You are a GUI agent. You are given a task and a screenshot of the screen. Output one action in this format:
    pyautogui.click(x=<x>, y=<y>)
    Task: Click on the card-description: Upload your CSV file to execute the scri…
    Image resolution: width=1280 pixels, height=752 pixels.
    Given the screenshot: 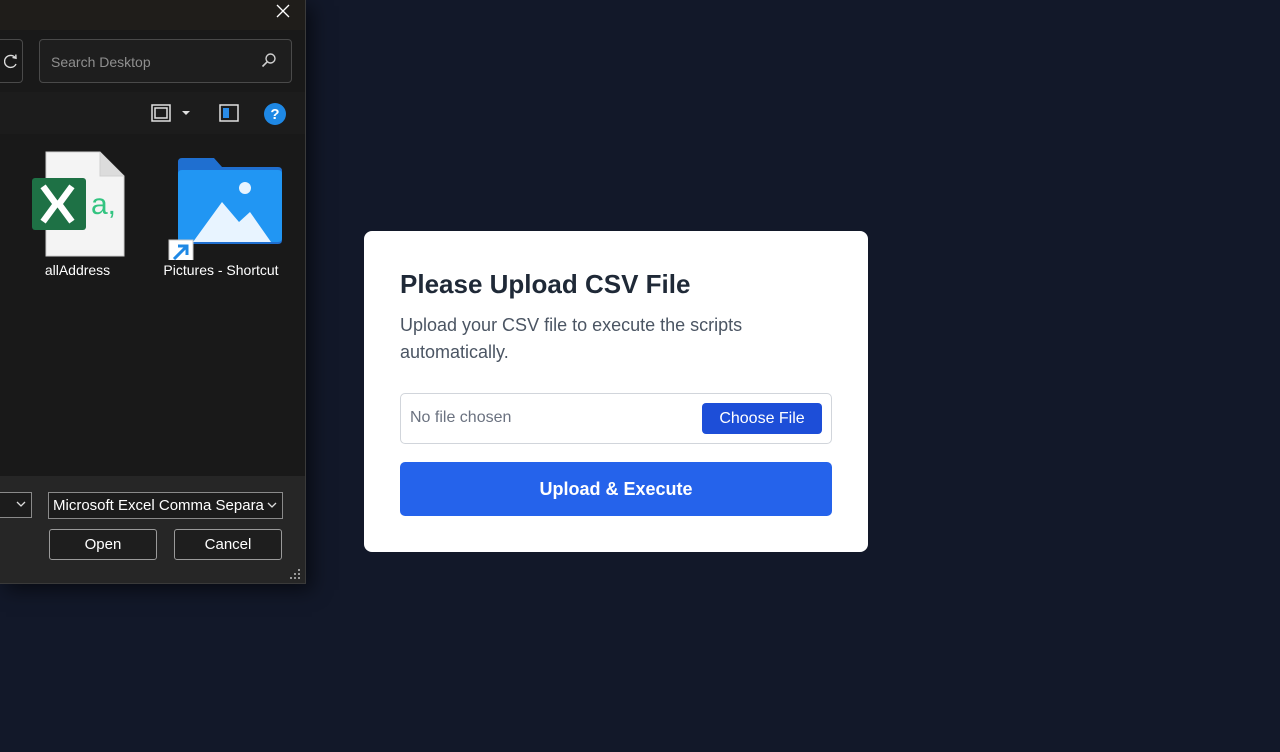 What is the action you would take?
    pyautogui.click(x=571, y=338)
    